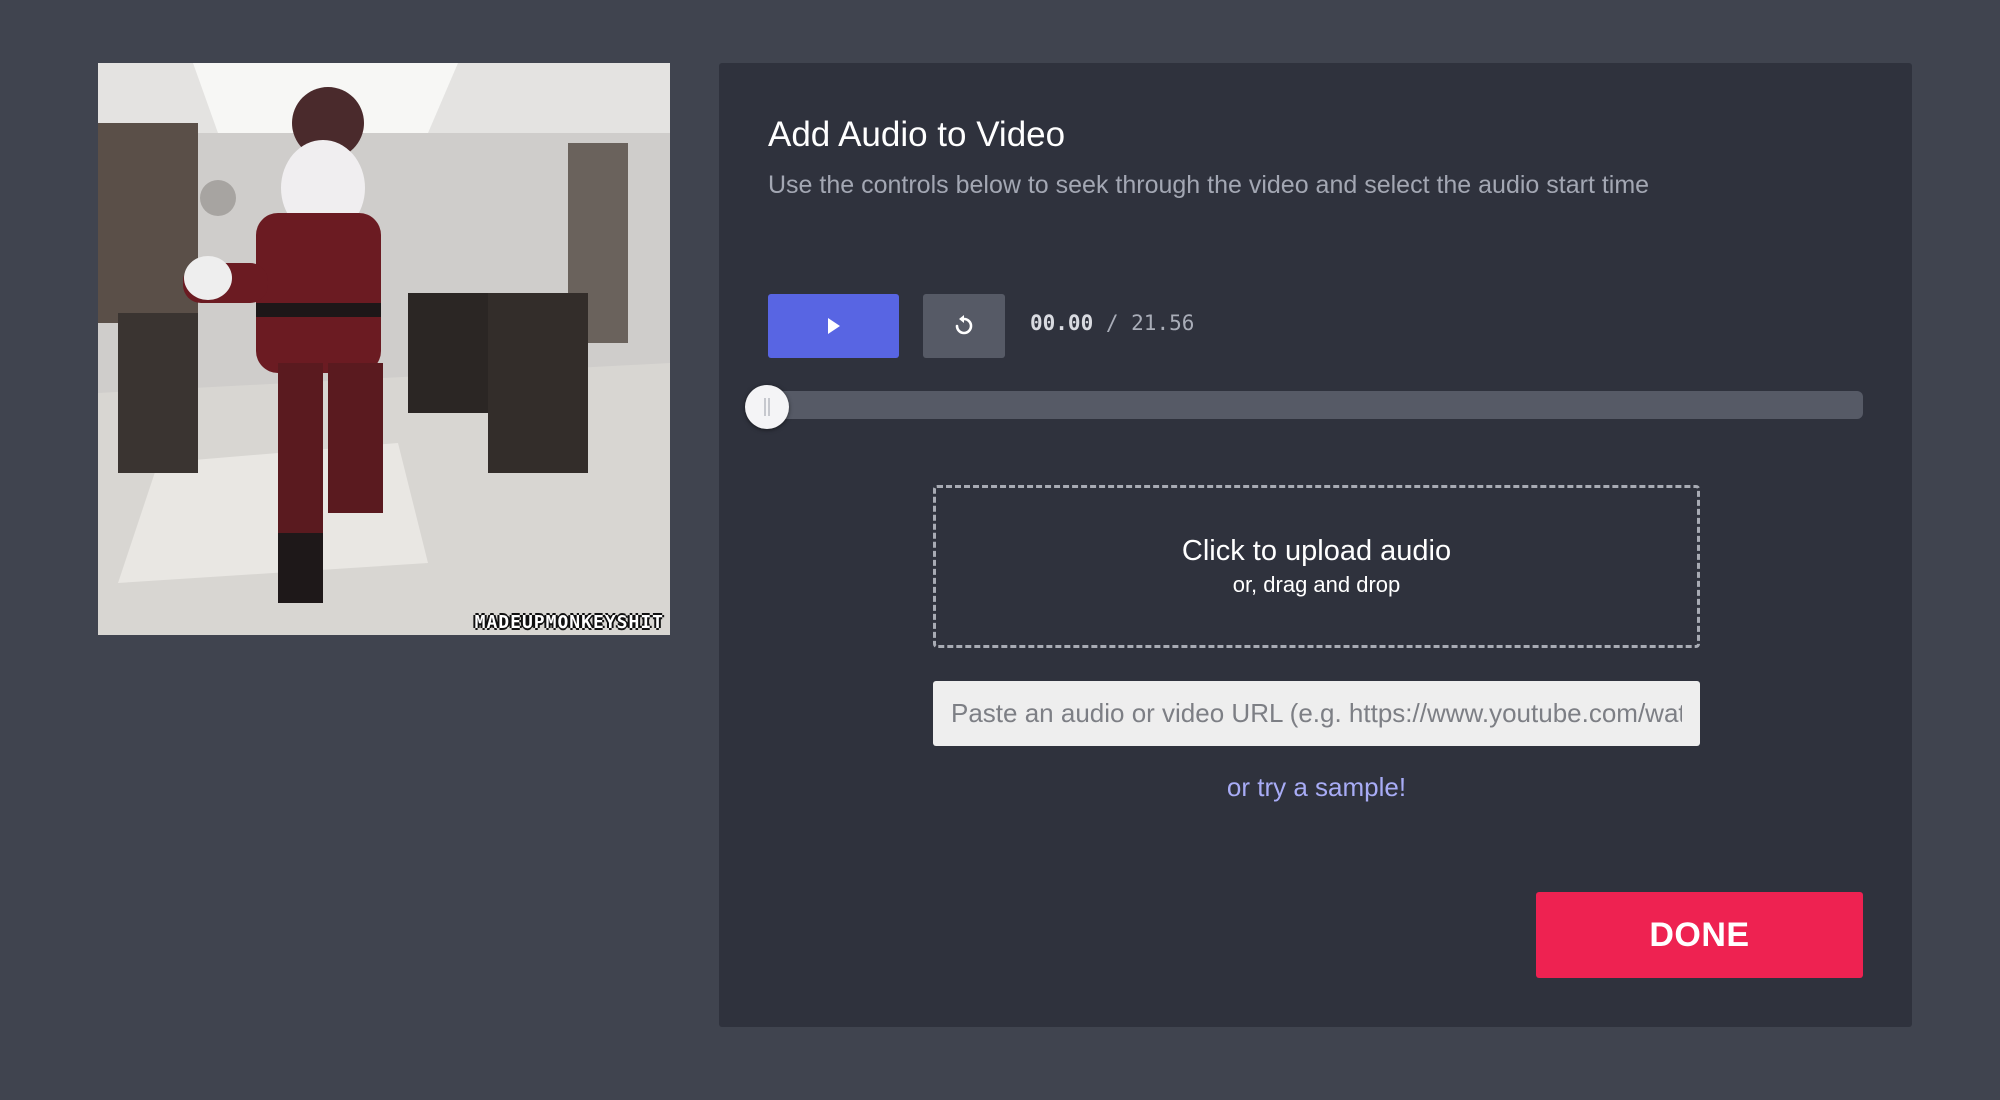  I want to click on current-time: 00.00, so click(1062, 323).